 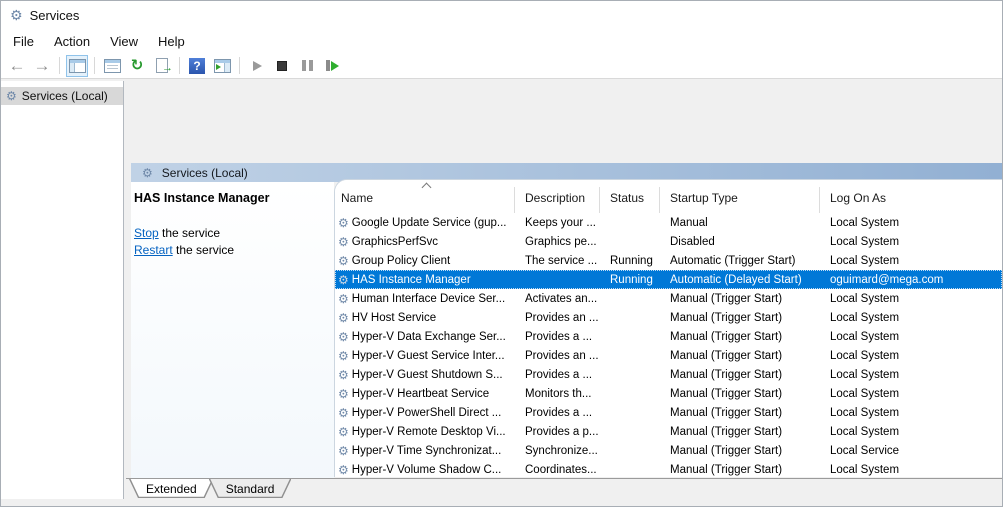 I want to click on services-gear-icon: ⚙, so click(x=11, y=96).